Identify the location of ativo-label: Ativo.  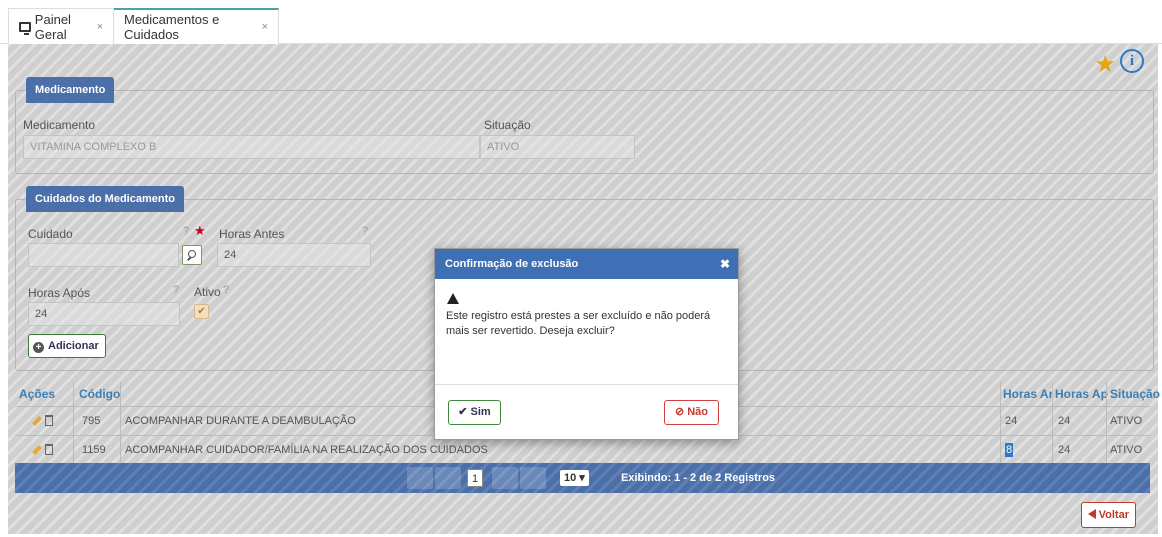
(207, 292).